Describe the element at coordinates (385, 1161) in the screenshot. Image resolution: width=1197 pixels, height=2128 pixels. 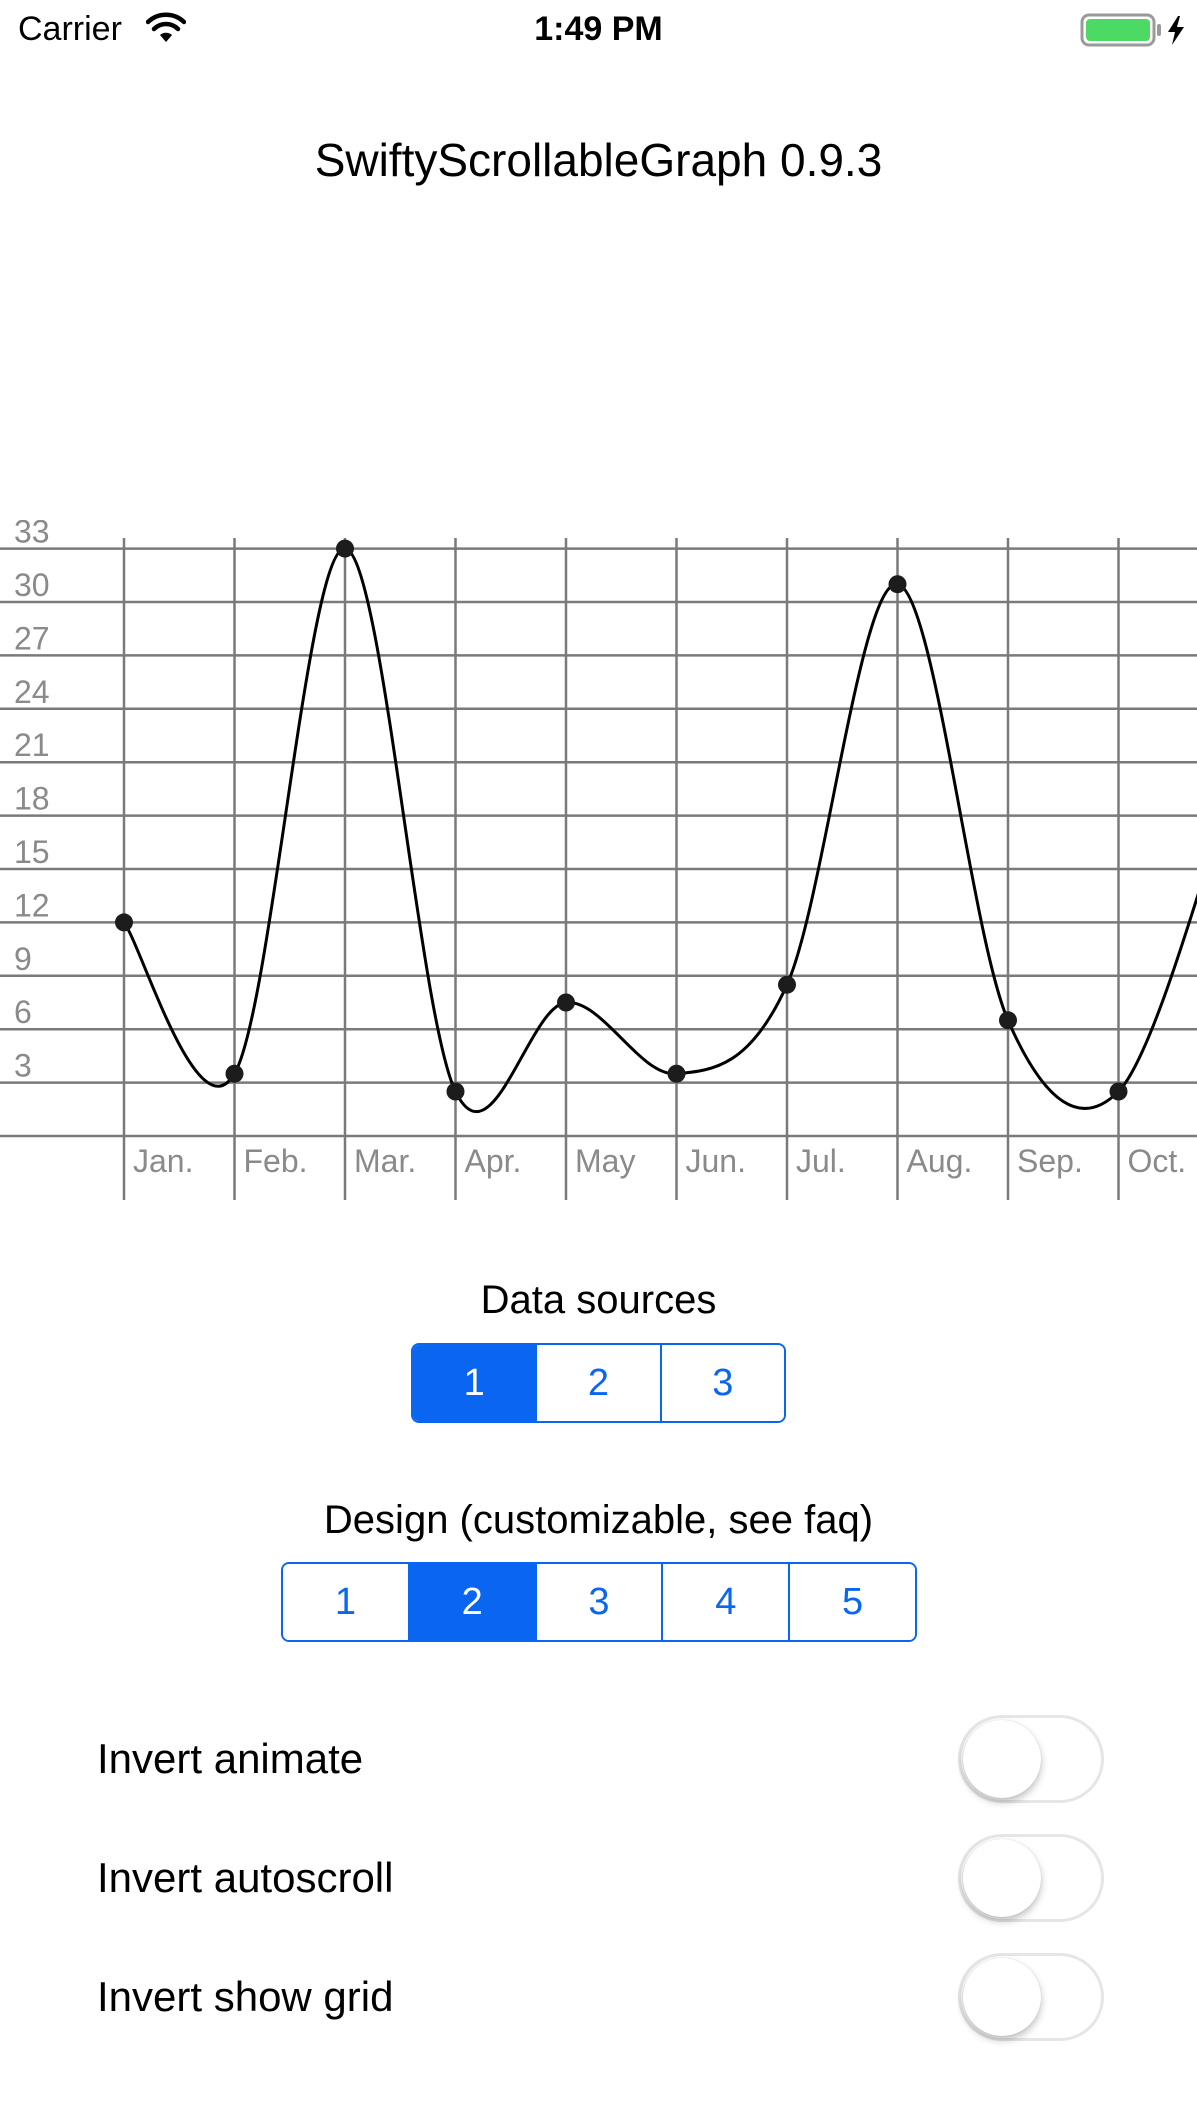
I see `x-tick-label: Mar.` at that location.